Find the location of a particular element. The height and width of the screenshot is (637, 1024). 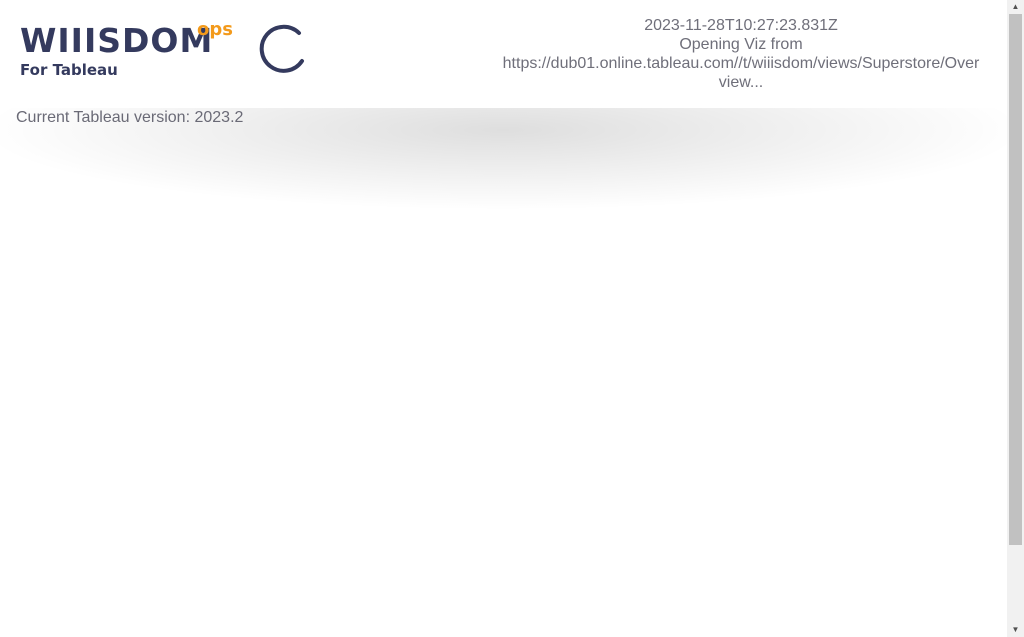

scroll-down-icon: ▼ is located at coordinates (1015, 630).